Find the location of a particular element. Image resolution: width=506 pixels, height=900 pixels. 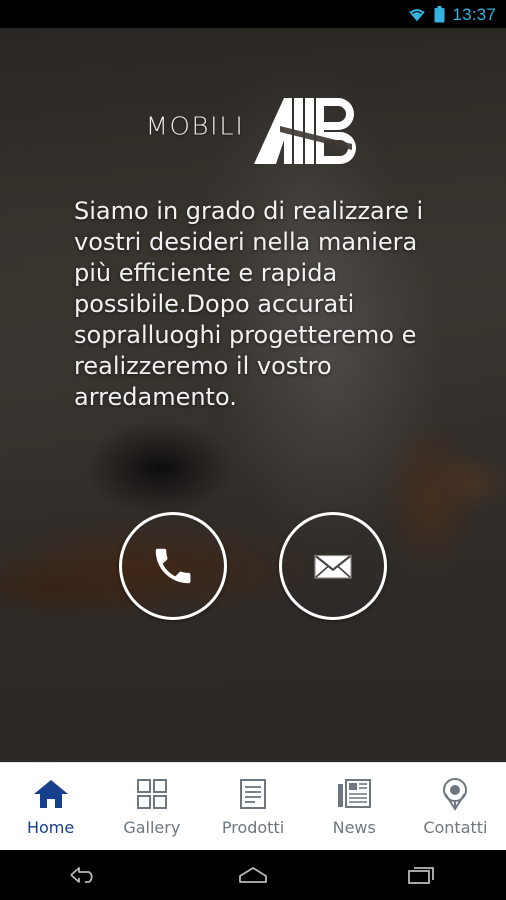

tab-label-contatti: Contatti is located at coordinates (455, 827).